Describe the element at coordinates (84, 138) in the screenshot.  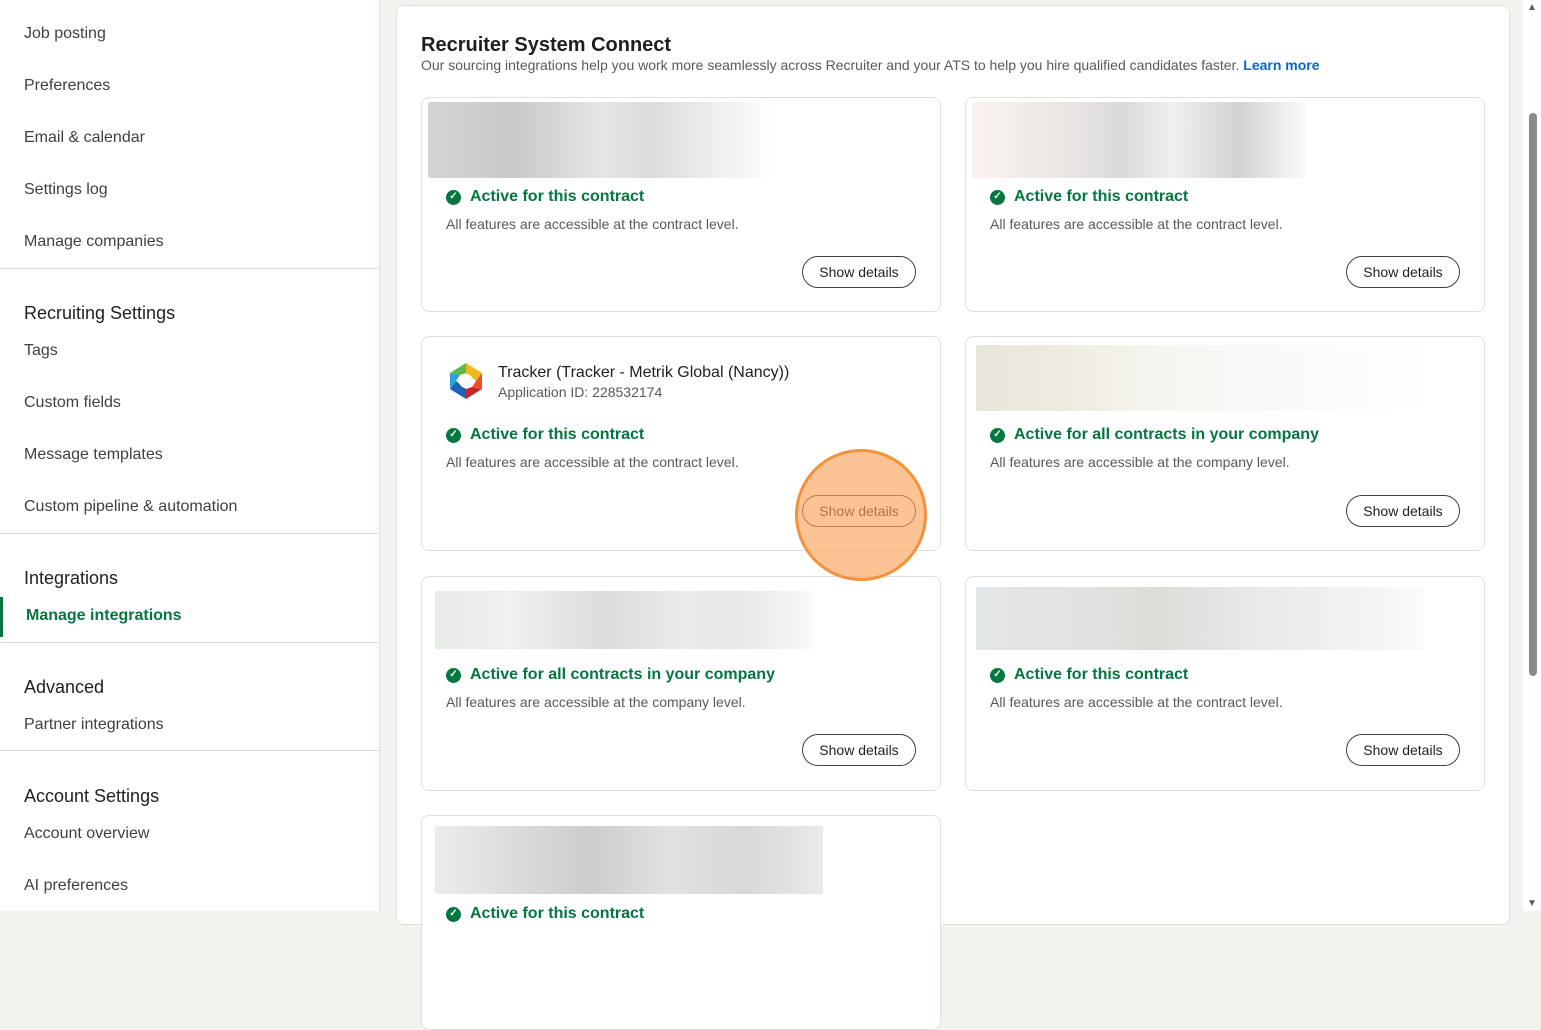
I see `nav-email-calendar: Email & calendar` at that location.